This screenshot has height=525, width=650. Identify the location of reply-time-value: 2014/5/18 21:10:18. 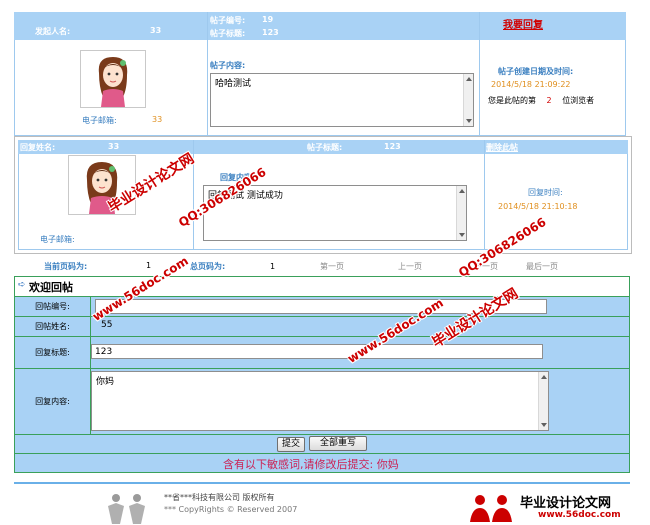
(538, 206).